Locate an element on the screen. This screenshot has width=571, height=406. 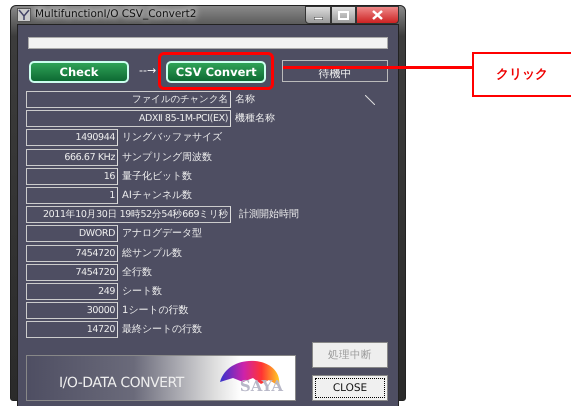
field-label: 計測開始時間 is located at coordinates (269, 215).